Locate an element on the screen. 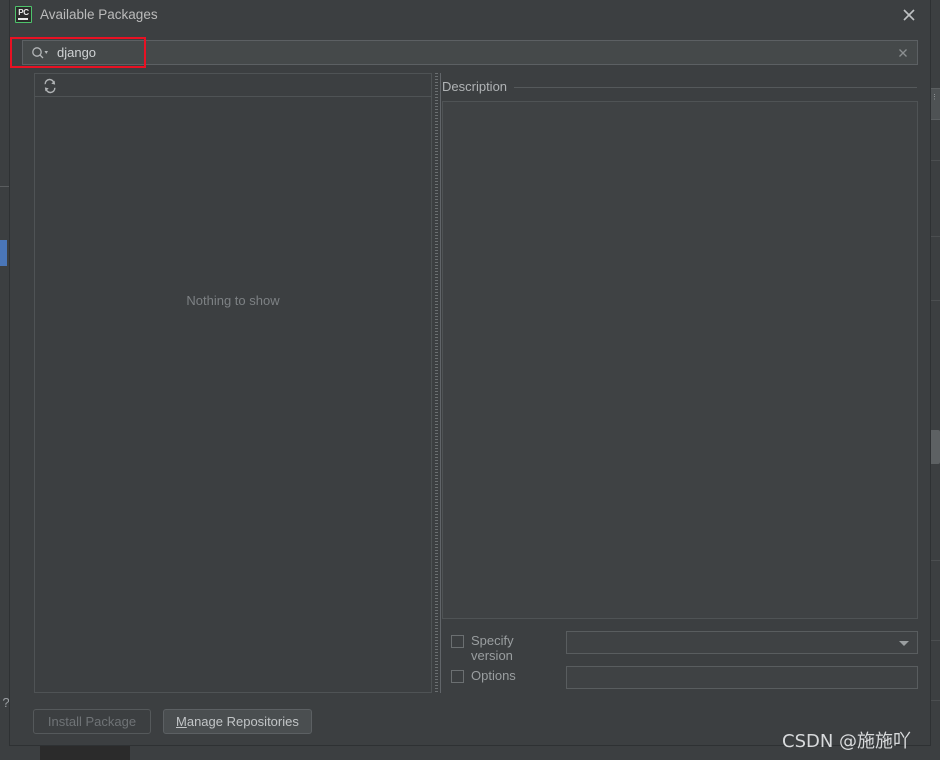  pycharm-icon: PC is located at coordinates (23, 14).